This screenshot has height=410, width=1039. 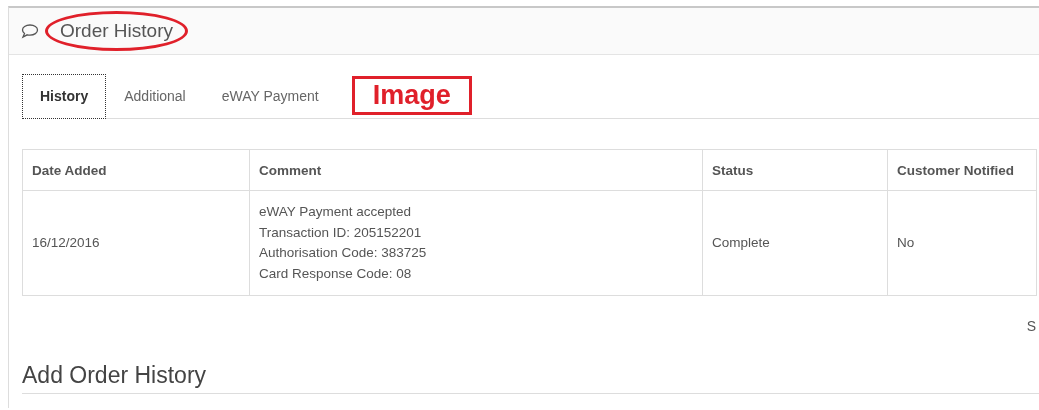 I want to click on column-header: Customer Notified, so click(x=962, y=170).